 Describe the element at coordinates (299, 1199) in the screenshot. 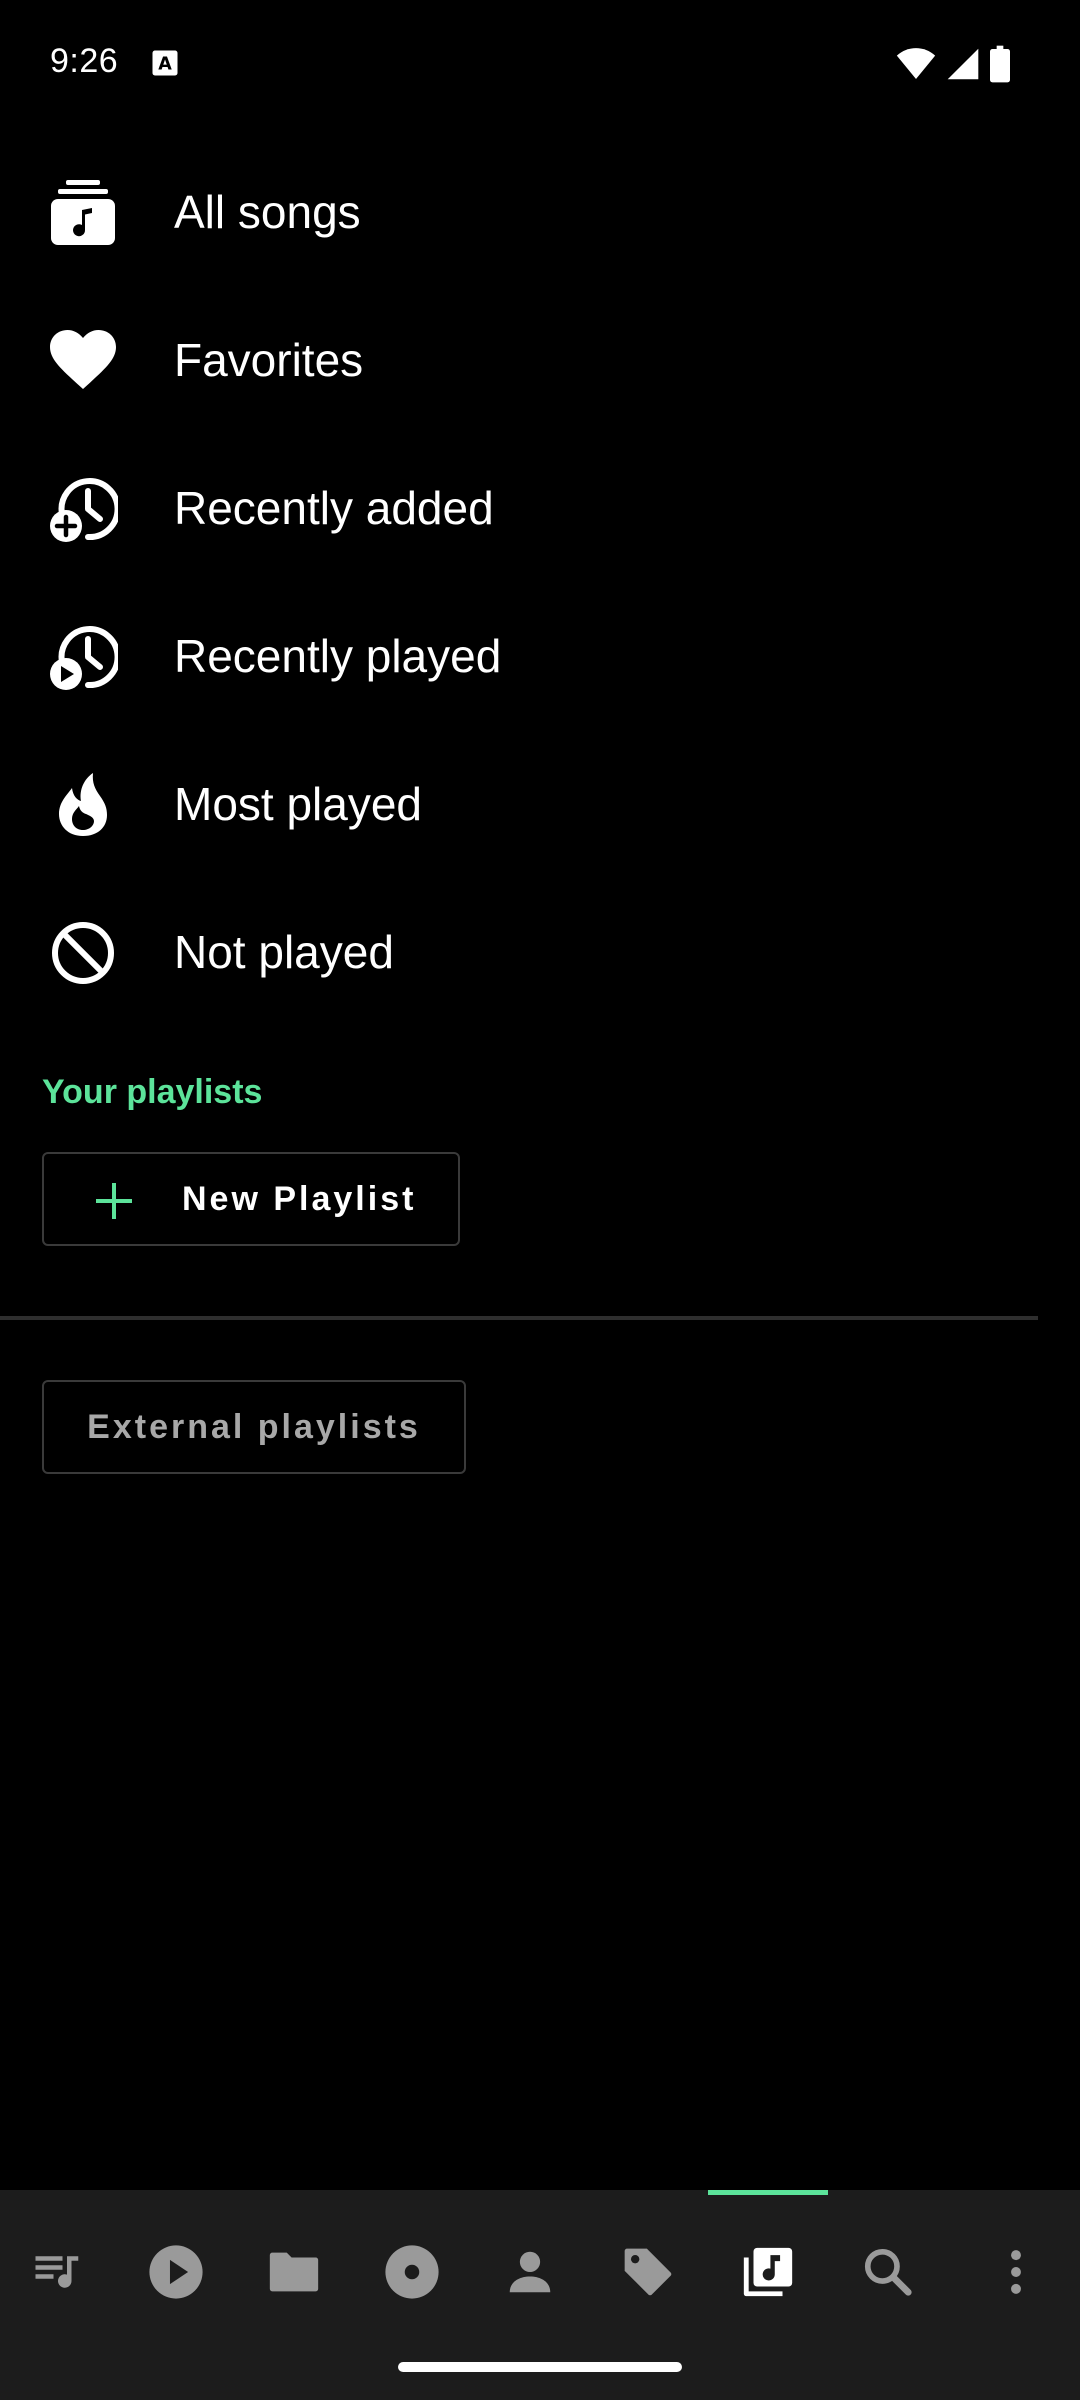

I see `new-playlist-label: New Playlist` at that location.